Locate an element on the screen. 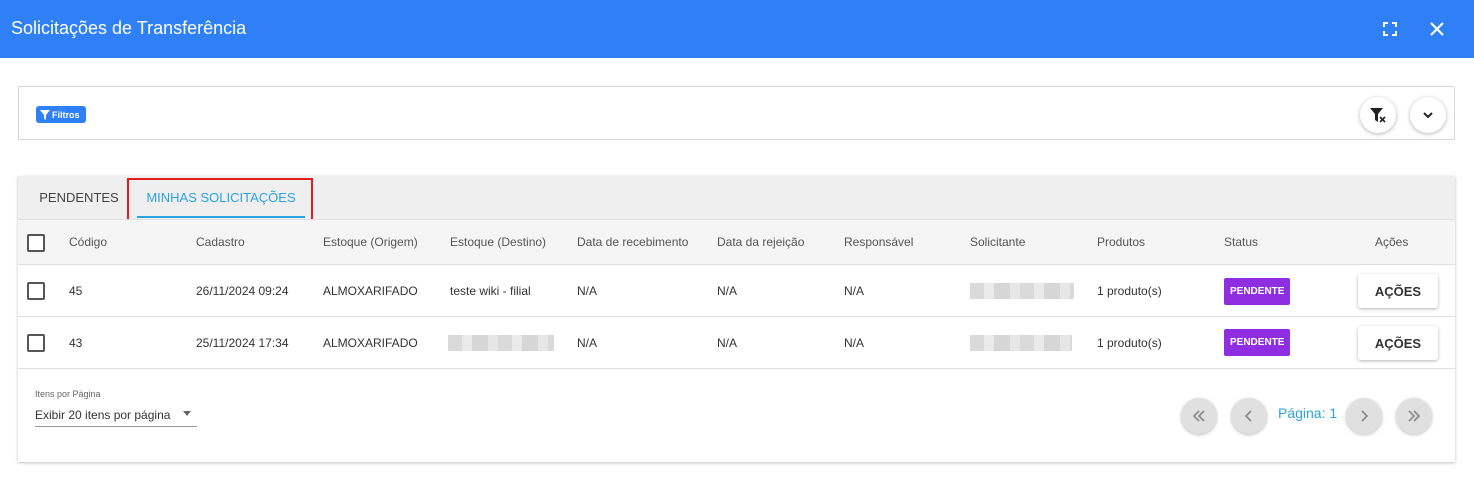  current-page-label: Página: 1 is located at coordinates (1308, 413).